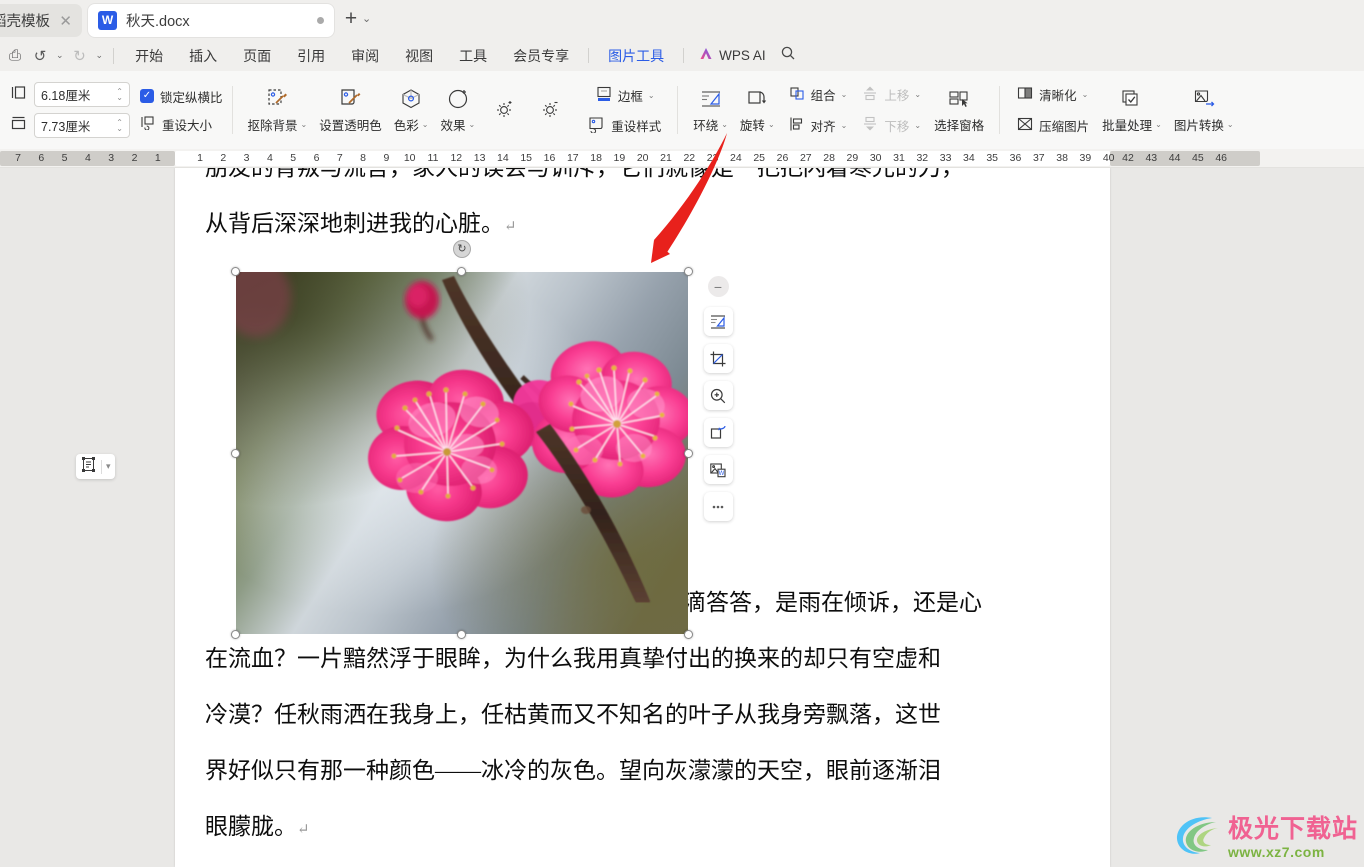 The image size is (1364, 867). I want to click on lock-aspect-ratio-checkbox: ✓ 锁定纵横比, so click(181, 96).